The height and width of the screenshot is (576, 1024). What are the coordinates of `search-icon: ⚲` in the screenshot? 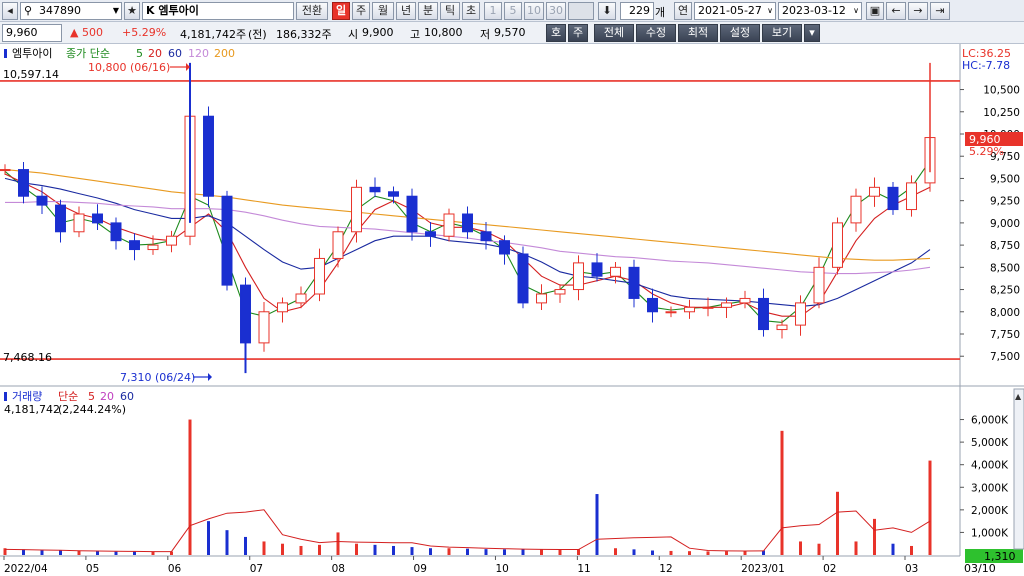 It's located at (28, 11).